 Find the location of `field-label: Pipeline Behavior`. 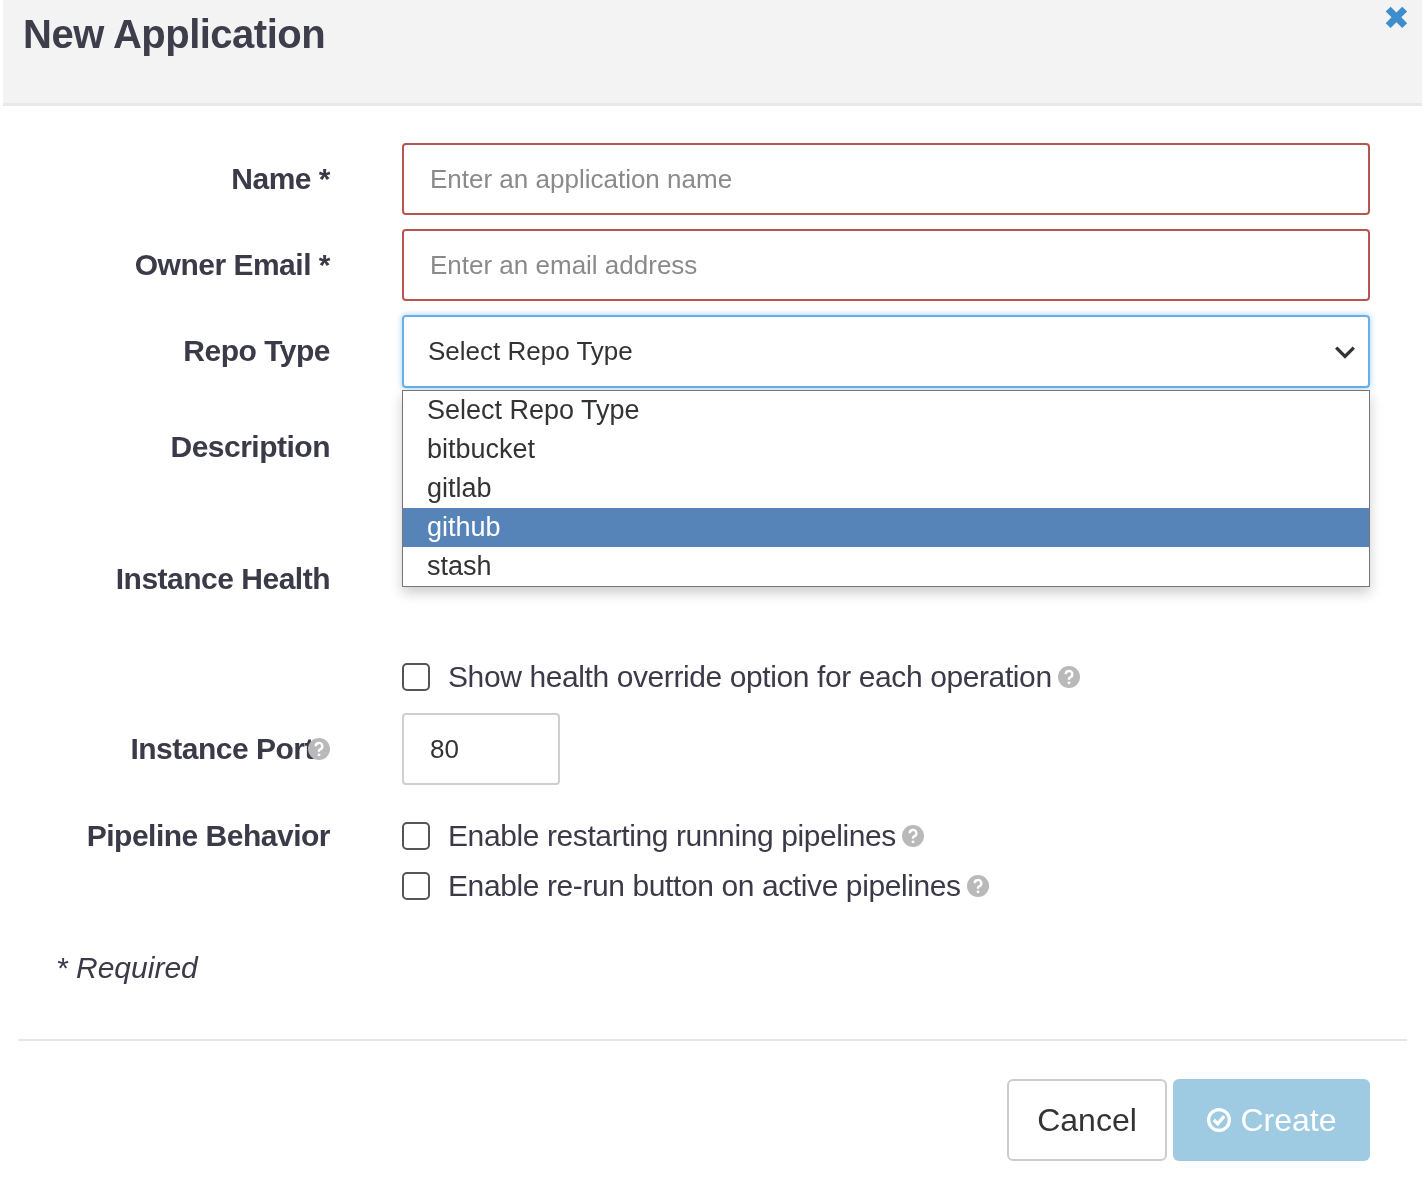

field-label: Pipeline Behavior is located at coordinates (208, 836).